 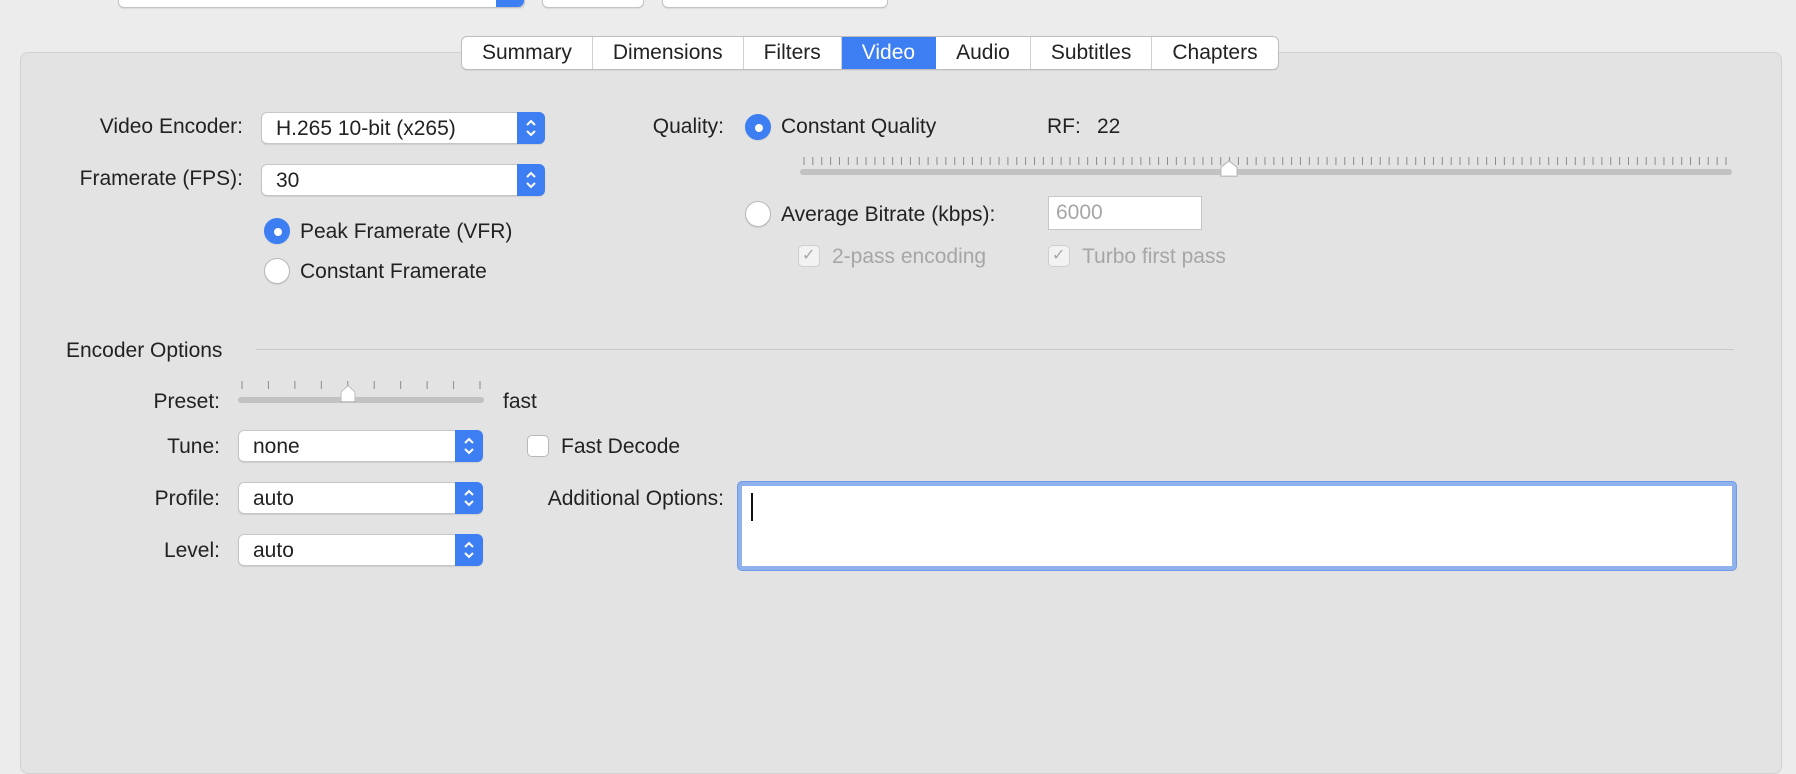 I want to click on video-encoder-label: Video Encoder:, so click(x=171, y=126).